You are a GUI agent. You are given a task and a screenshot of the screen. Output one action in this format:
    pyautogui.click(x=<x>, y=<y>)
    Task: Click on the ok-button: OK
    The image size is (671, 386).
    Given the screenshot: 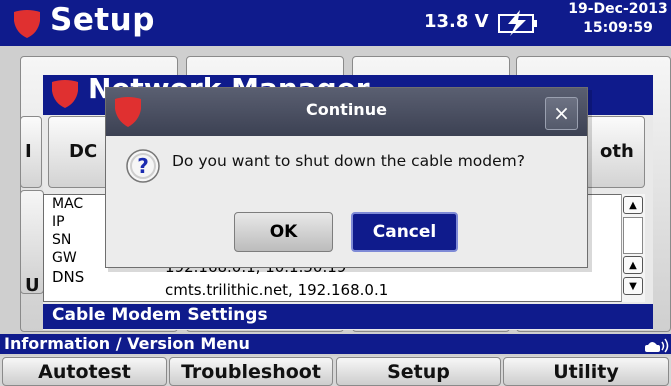 What is the action you would take?
    pyautogui.click(x=283, y=232)
    